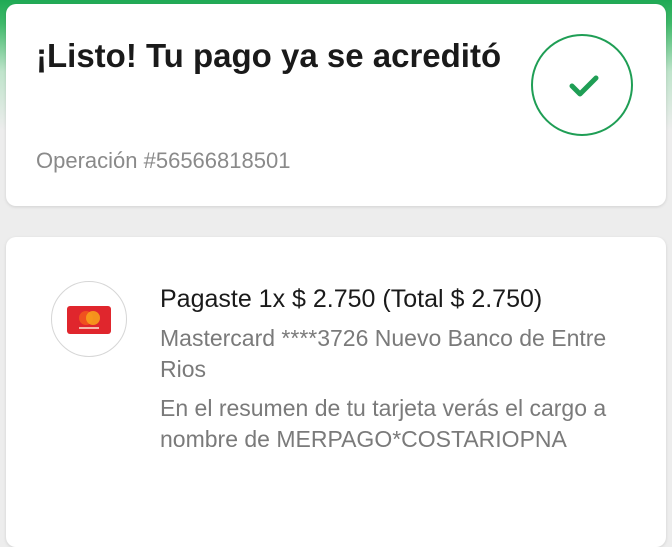 This screenshot has width=672, height=547. I want to click on success-check-icon, so click(582, 85).